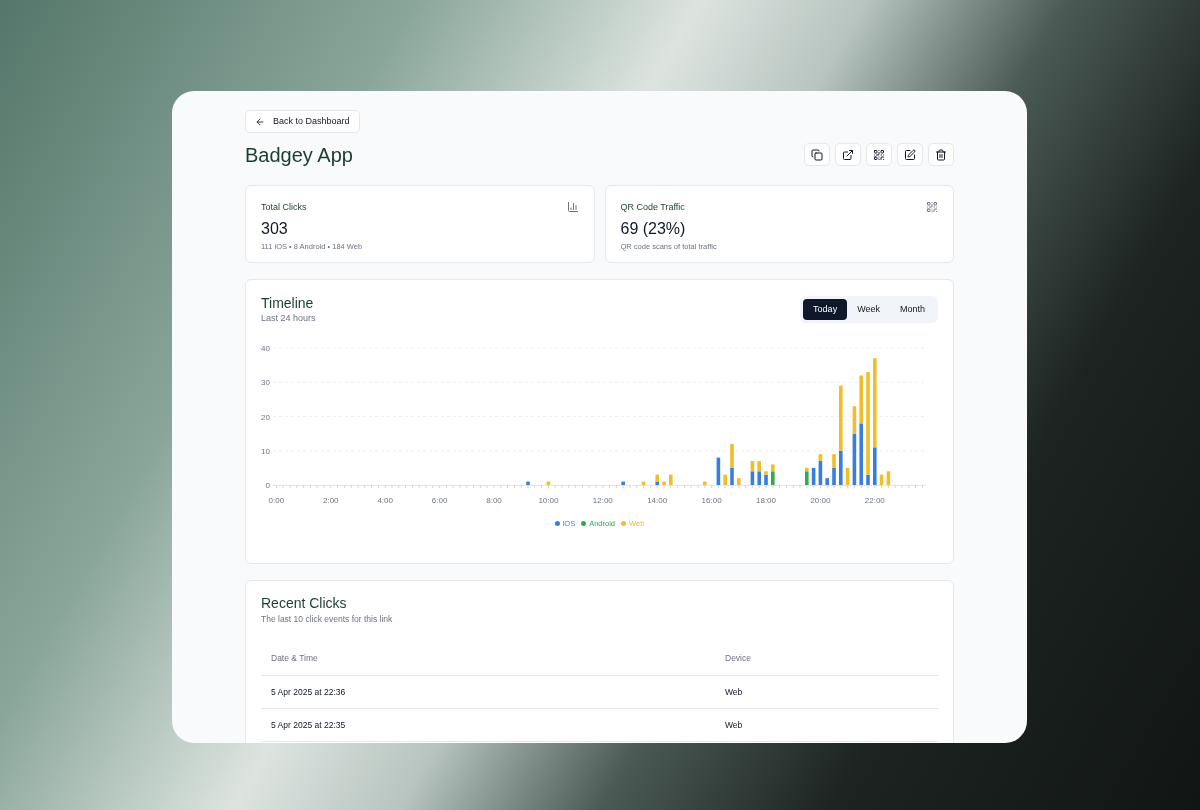 This screenshot has width=1200, height=810. I want to click on y-tick-label: 20, so click(265, 416).